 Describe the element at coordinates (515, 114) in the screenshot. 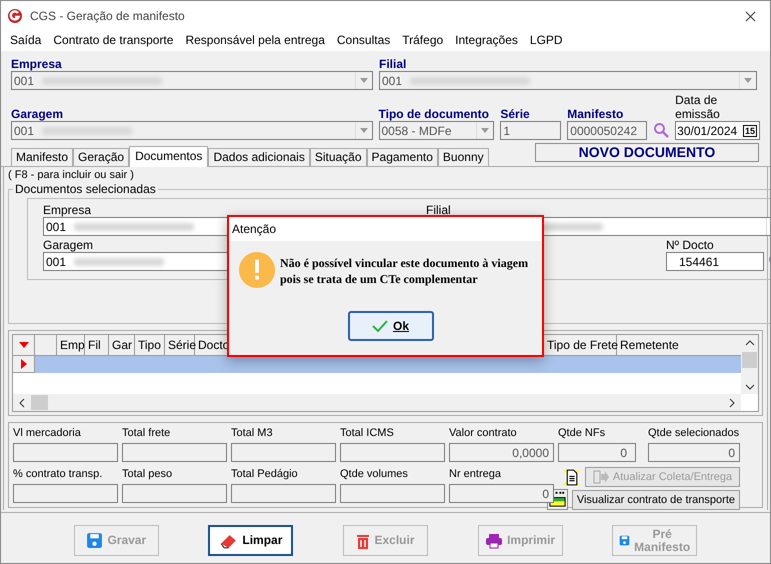

I see `field-label: Série` at that location.